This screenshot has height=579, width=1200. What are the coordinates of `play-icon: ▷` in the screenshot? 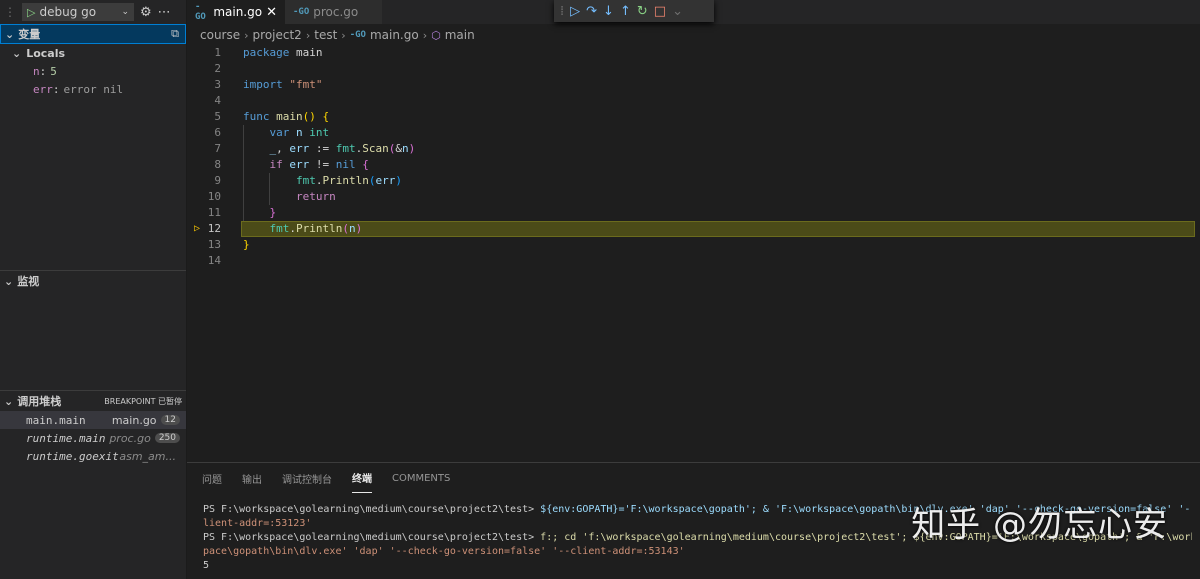 It's located at (31, 12).